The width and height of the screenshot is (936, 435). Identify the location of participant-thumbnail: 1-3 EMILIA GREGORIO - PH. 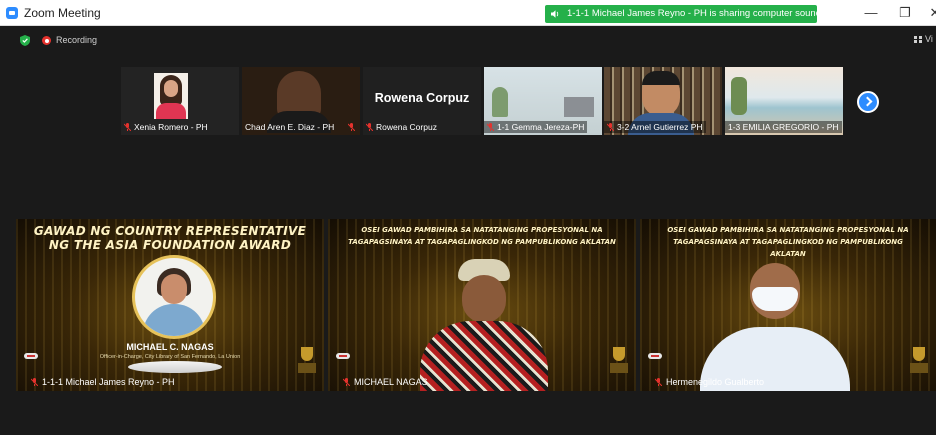
(784, 101).